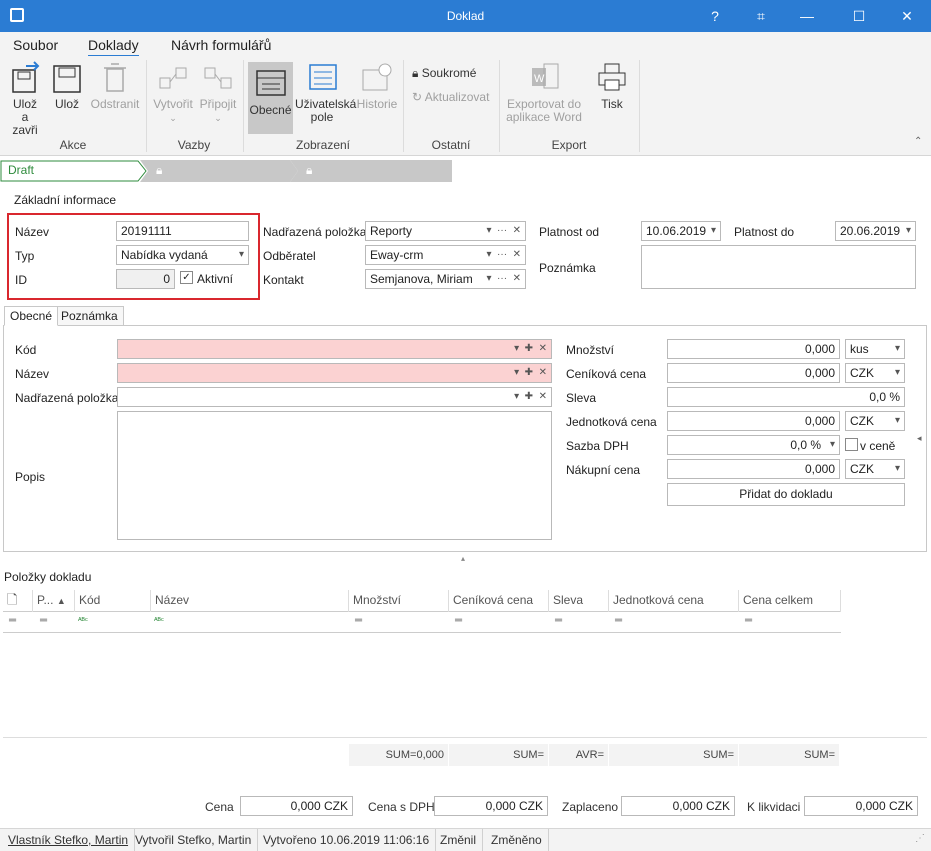  I want to click on collapse-ribbon-icon: ⌃, so click(918, 141).